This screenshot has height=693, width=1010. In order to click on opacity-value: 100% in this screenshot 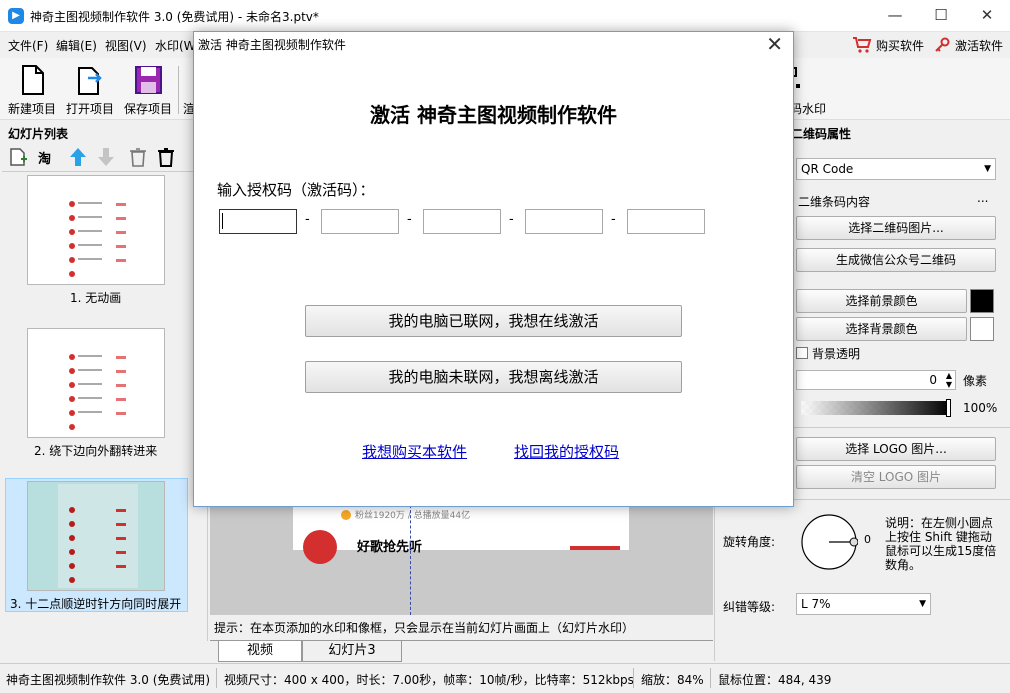, I will do `click(980, 408)`.